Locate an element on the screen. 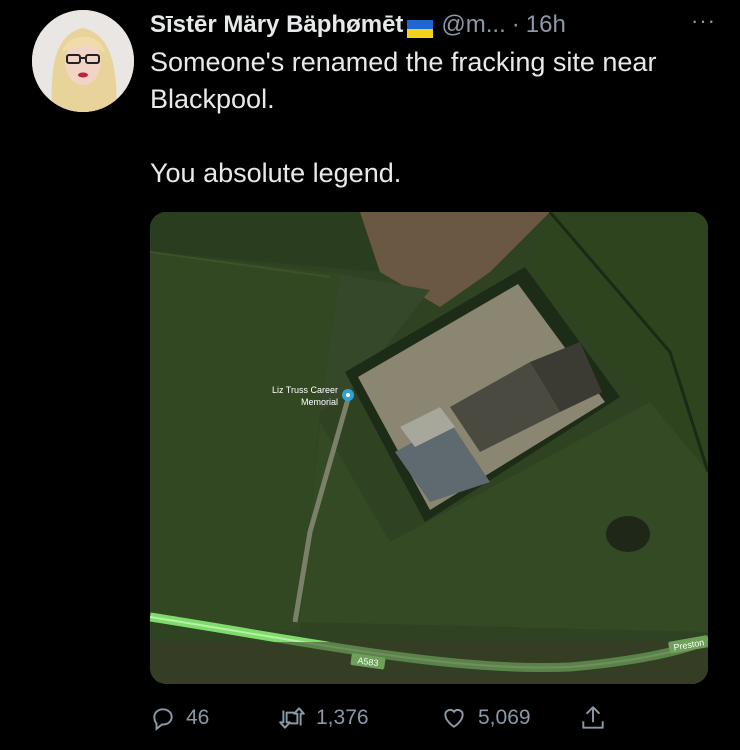 The height and width of the screenshot is (750, 740). tweet-header: Sīstēr Märy Bäphømēt @m... · 16h ··· is located at coordinates (435, 24).